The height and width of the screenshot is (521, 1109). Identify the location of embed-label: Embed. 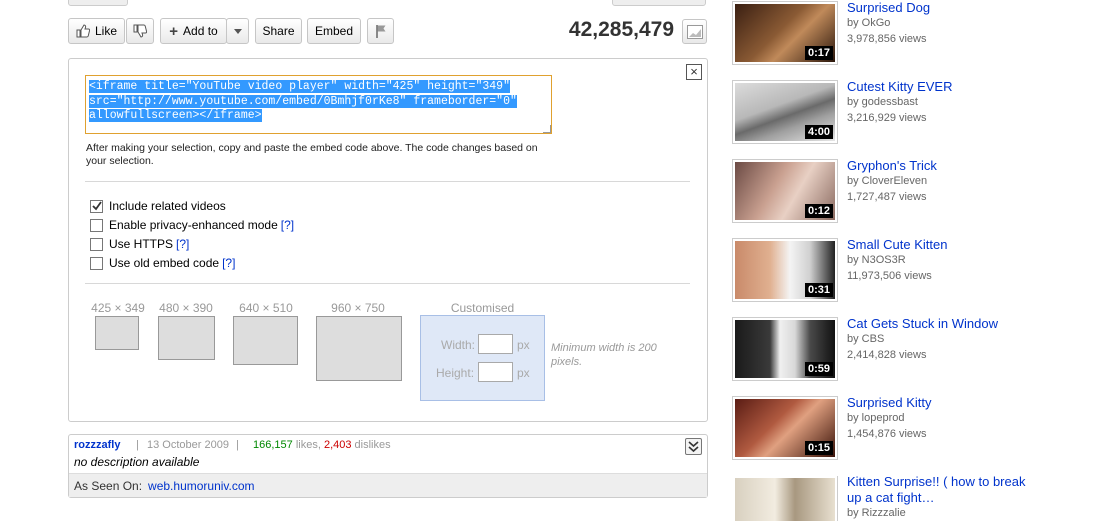
(334, 31).